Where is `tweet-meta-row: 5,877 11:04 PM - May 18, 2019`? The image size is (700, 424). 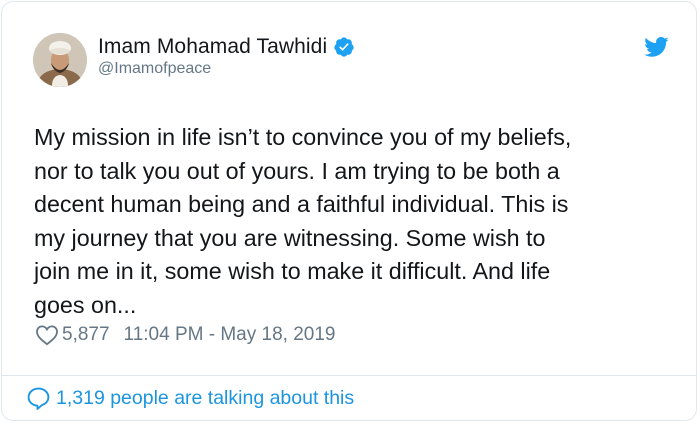
tweet-meta-row: 5,877 11:04 PM - May 18, 2019 is located at coordinates (185, 335).